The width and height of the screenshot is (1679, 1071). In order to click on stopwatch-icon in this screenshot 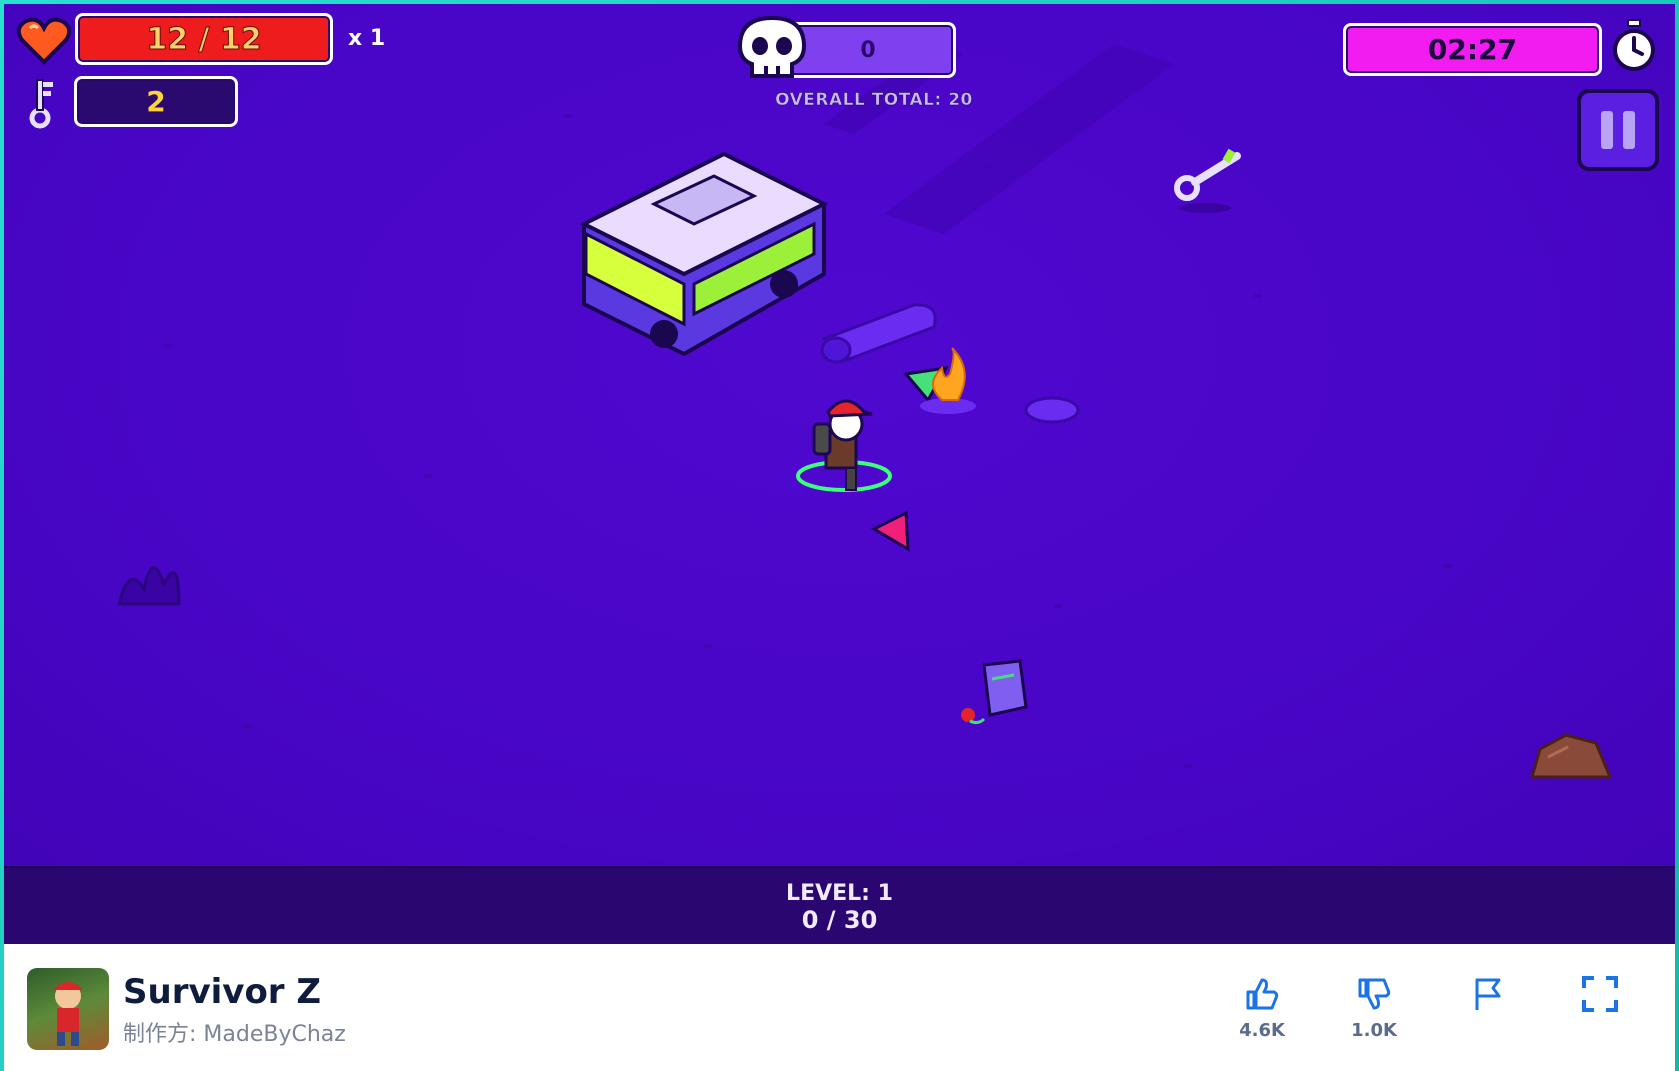, I will do `click(1634, 45)`.